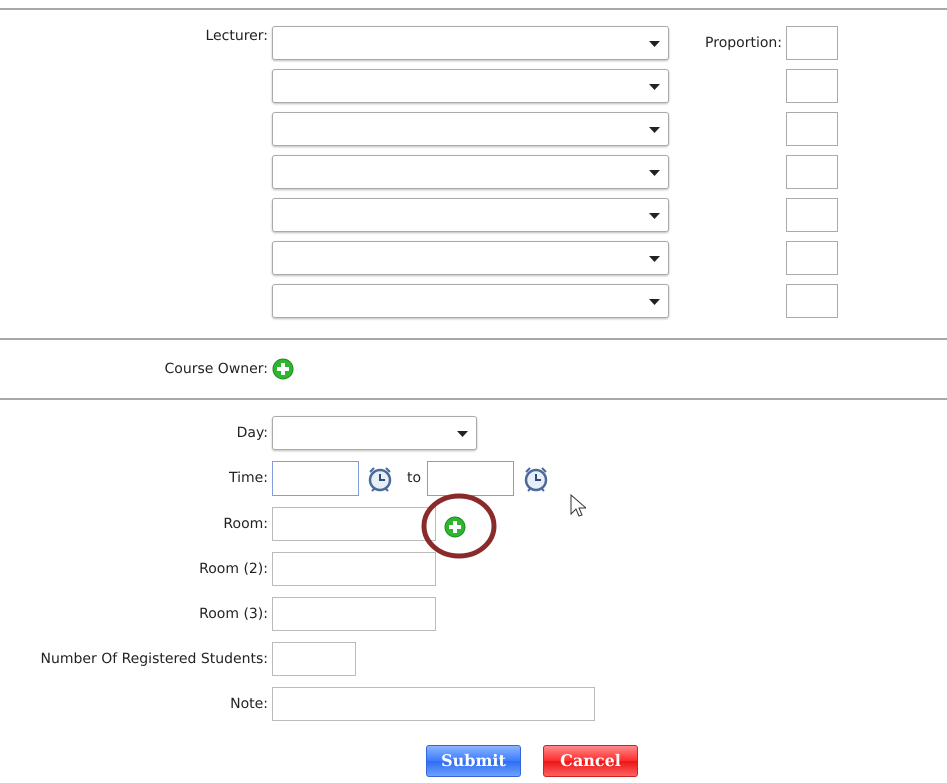 Image resolution: width=947 pixels, height=783 pixels. I want to click on field-label: Time:, so click(248, 478).